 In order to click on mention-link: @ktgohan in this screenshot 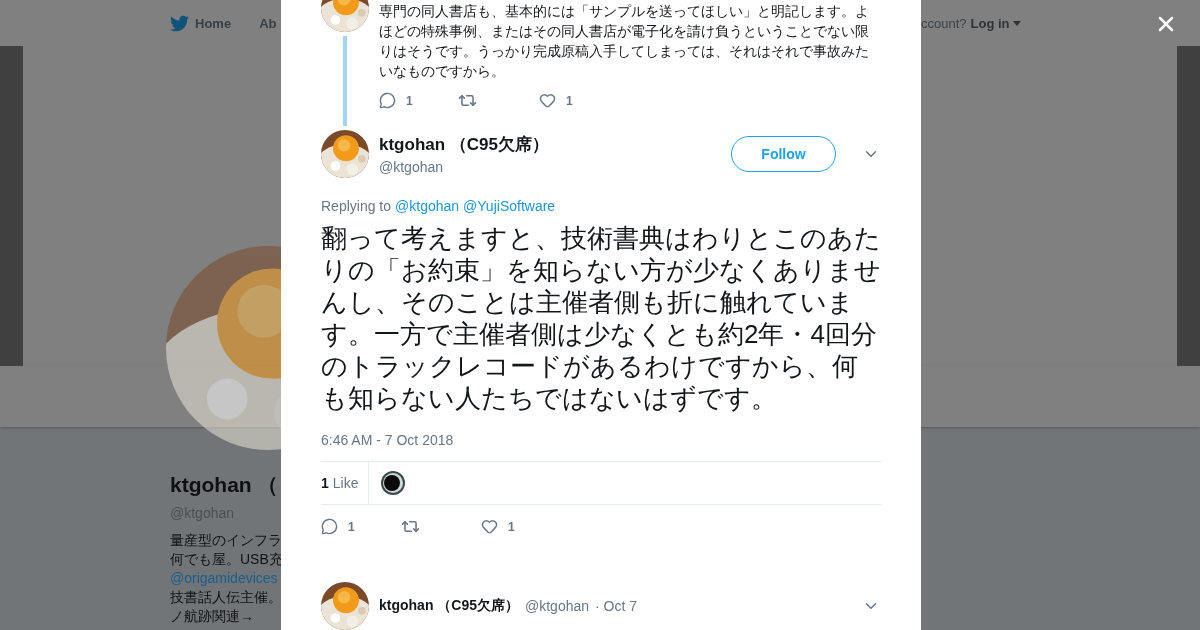, I will do `click(427, 206)`.